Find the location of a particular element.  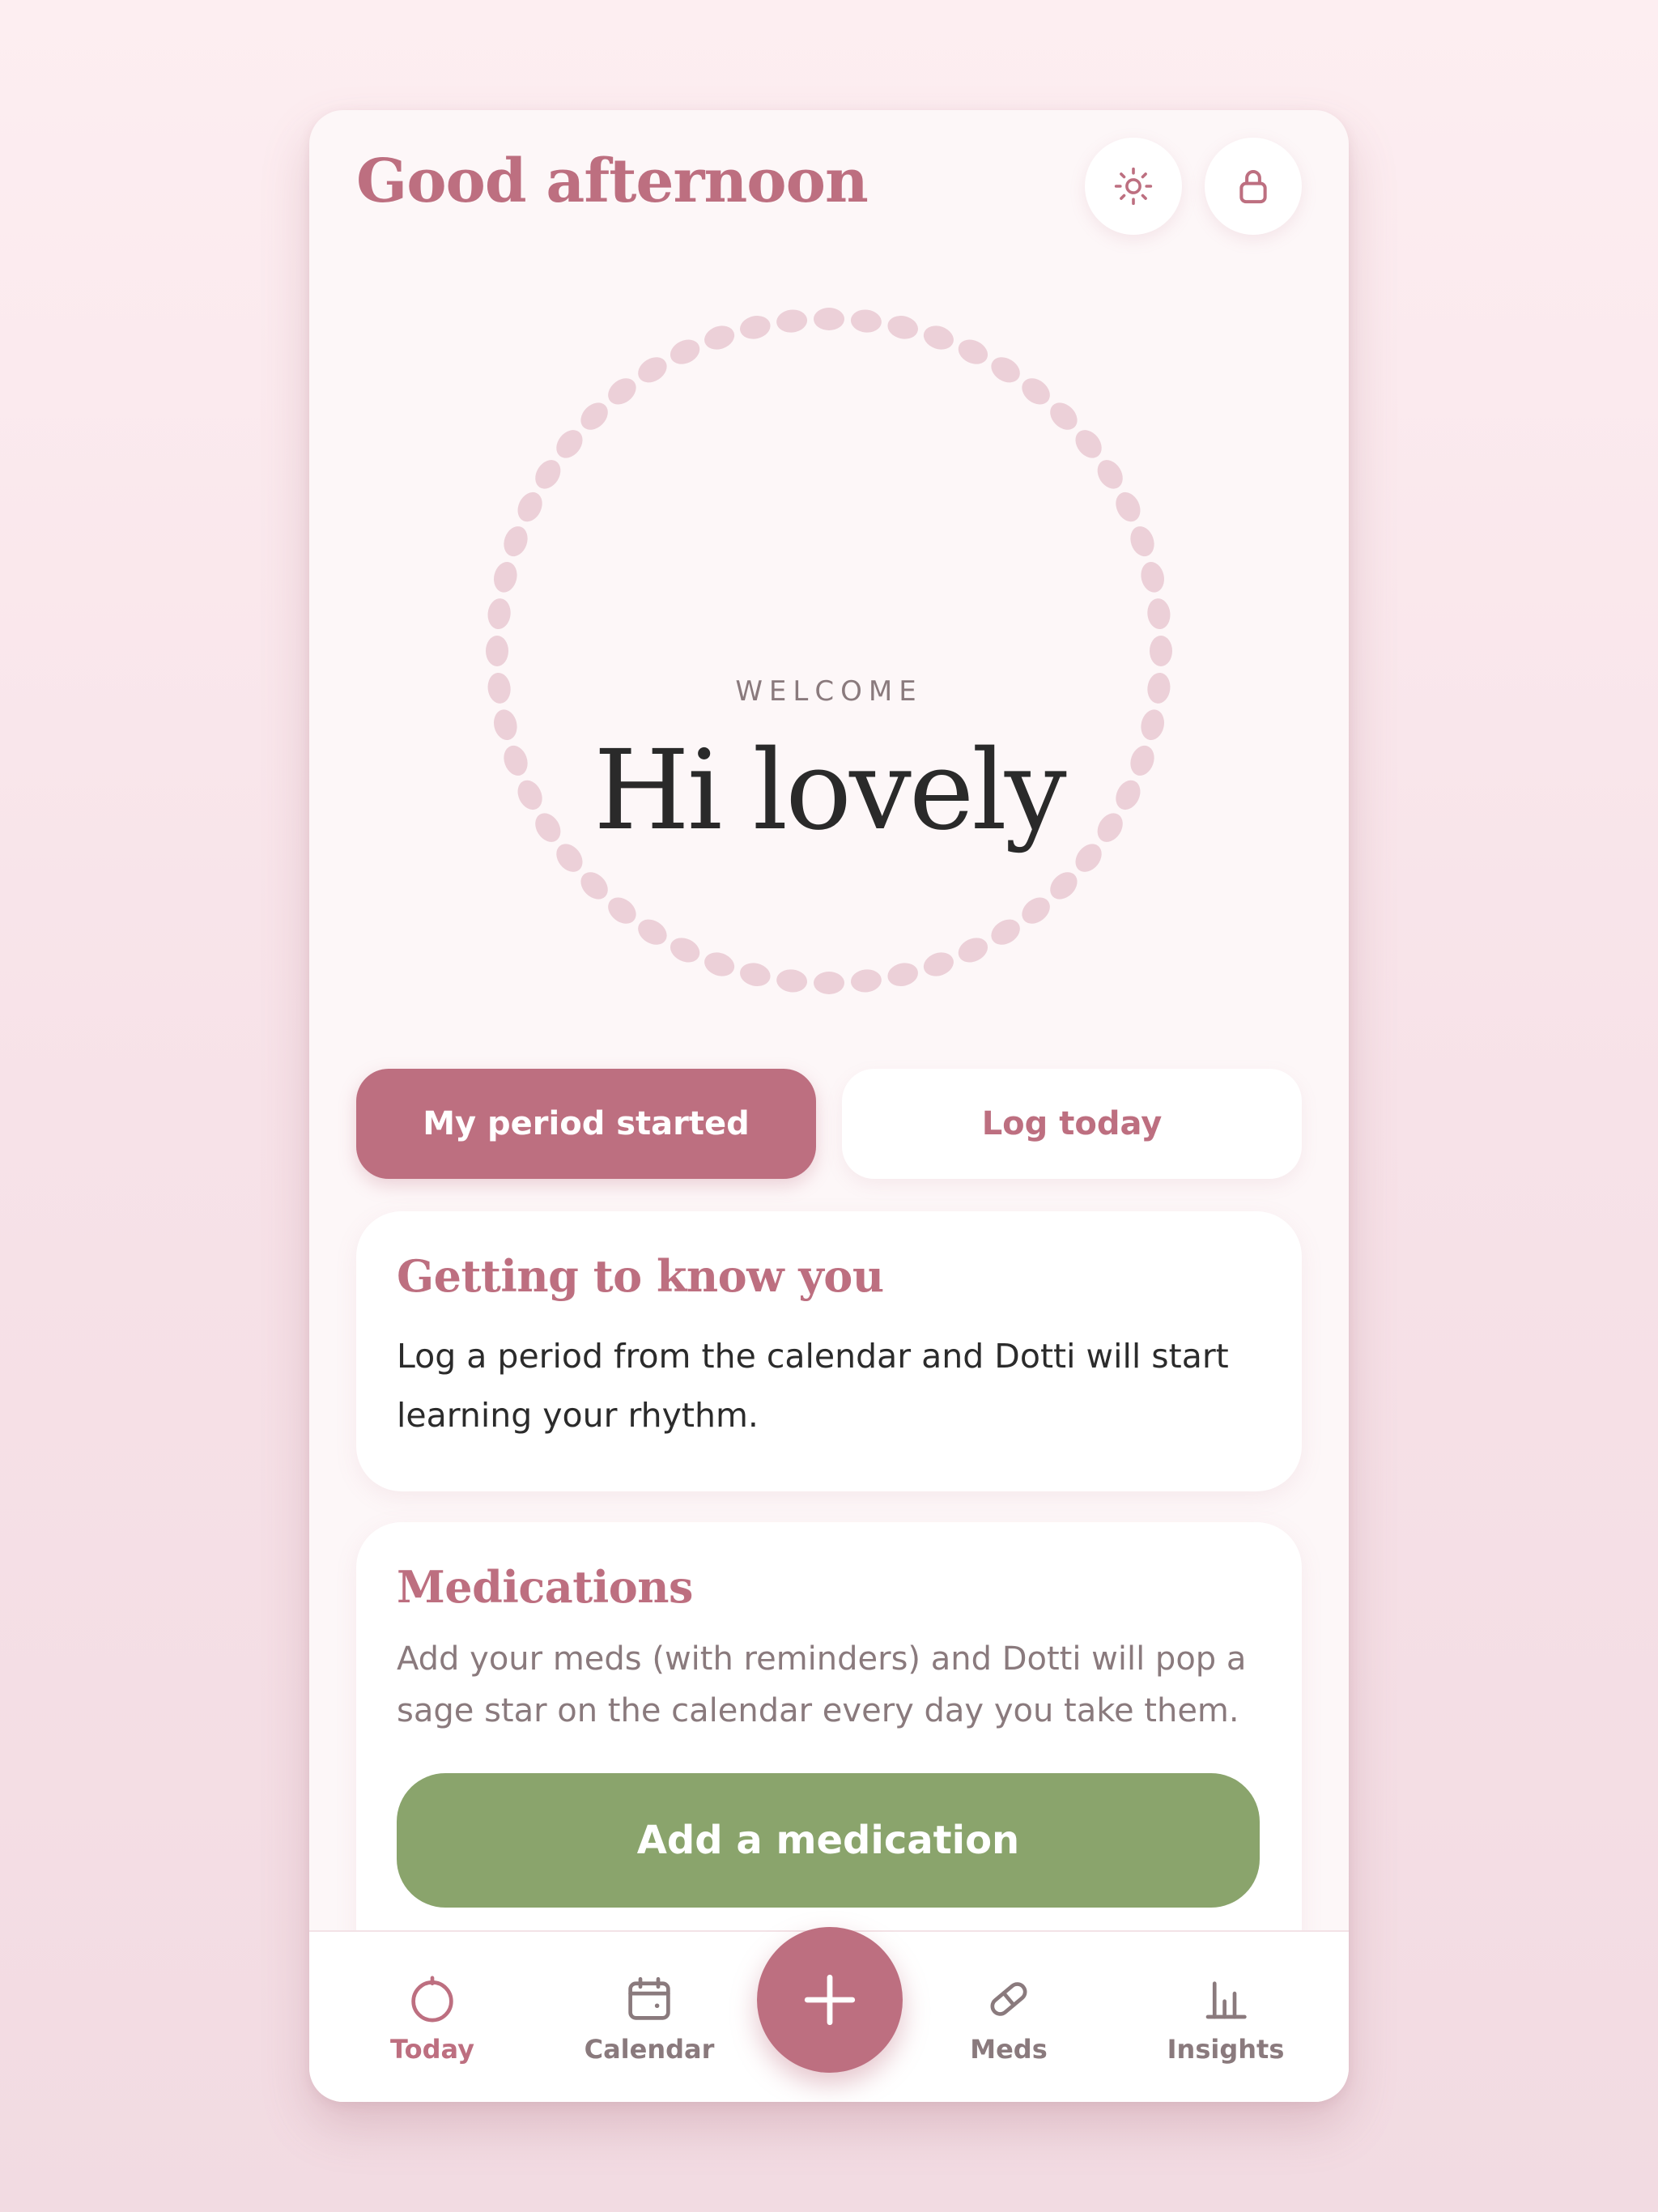

tab-label: Meds is located at coordinates (1009, 2049).